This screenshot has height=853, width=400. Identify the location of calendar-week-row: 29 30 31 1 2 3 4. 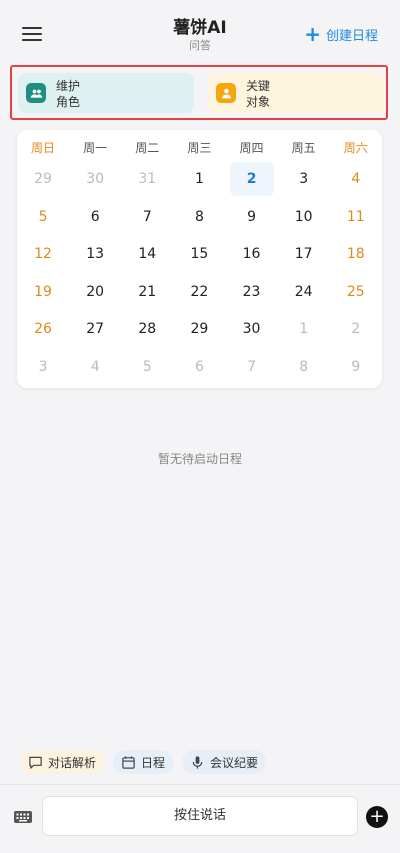
(199, 183).